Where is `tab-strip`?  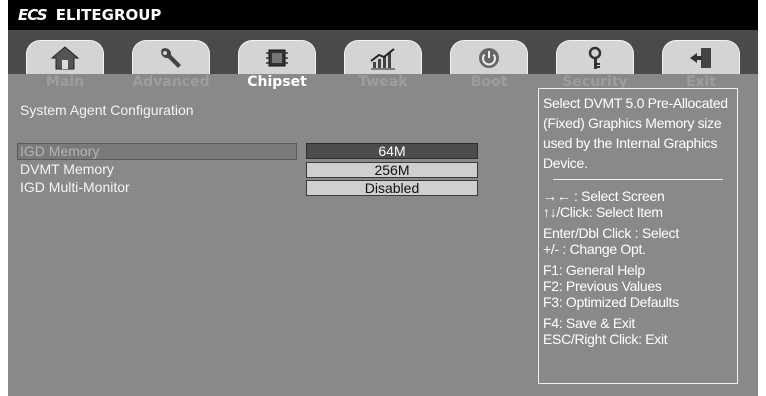 tab-strip is located at coordinates (383, 52).